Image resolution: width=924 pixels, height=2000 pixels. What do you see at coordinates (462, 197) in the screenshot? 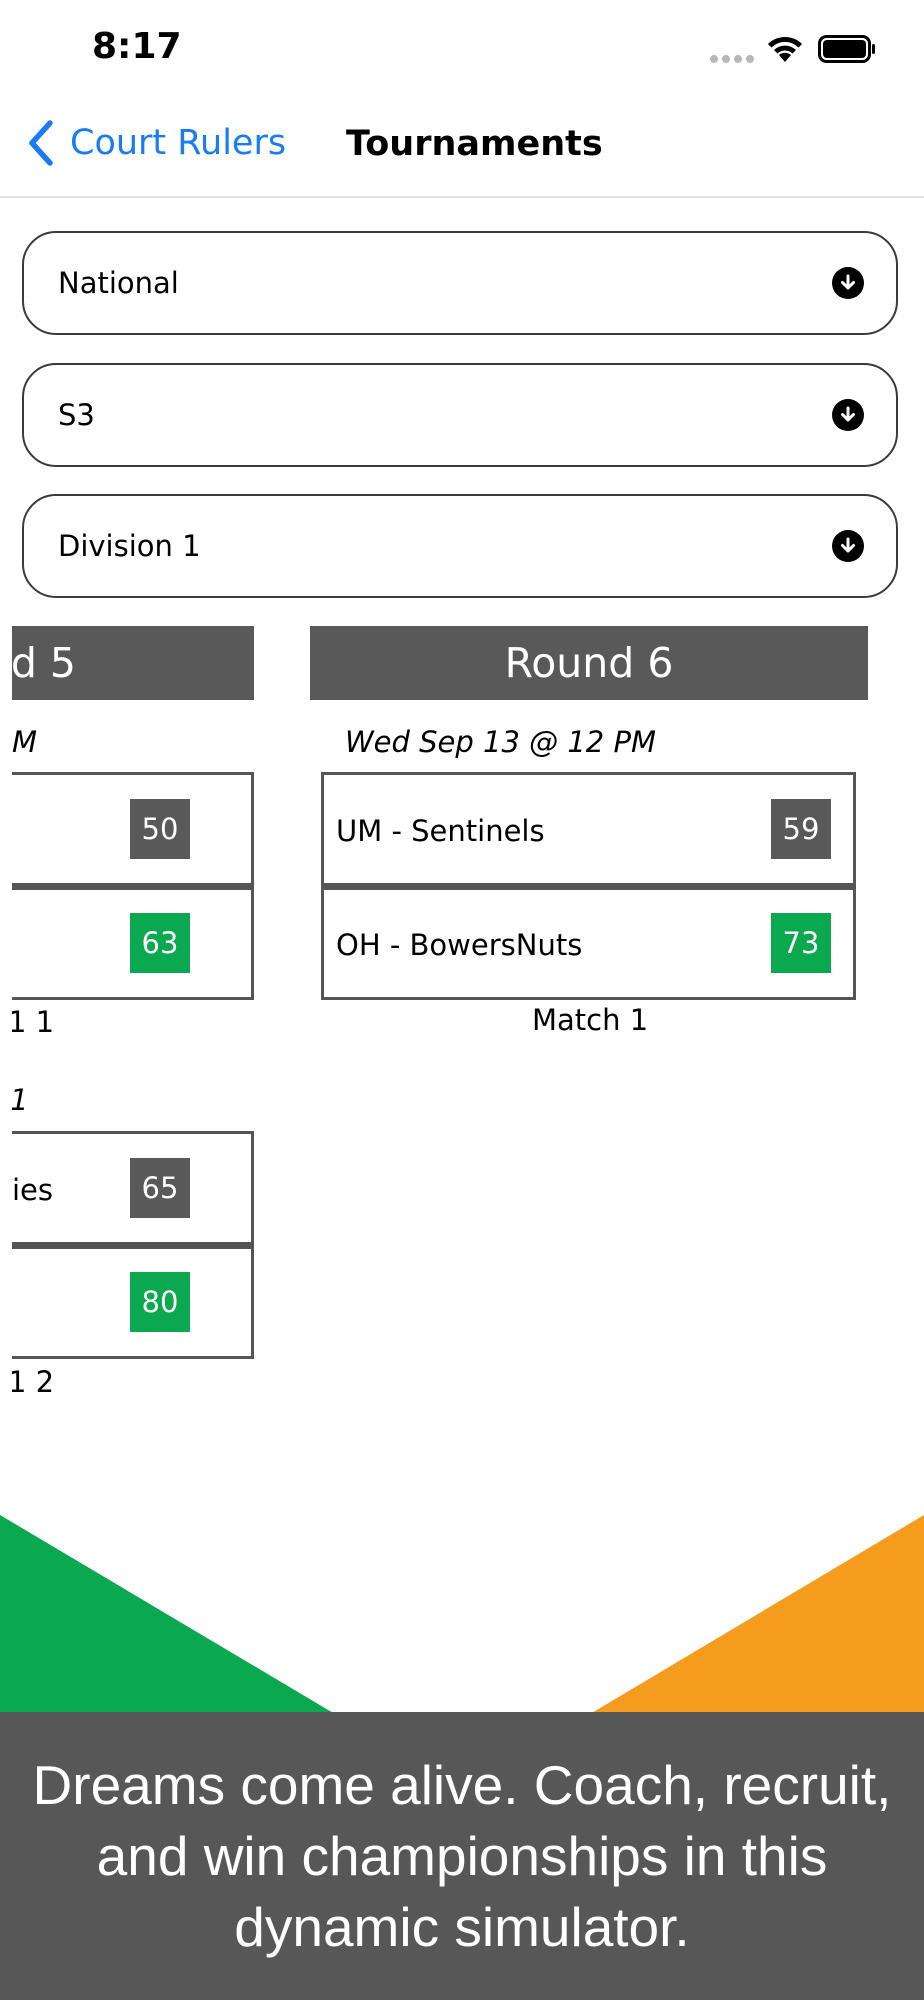
I see `nav-divider` at bounding box center [462, 197].